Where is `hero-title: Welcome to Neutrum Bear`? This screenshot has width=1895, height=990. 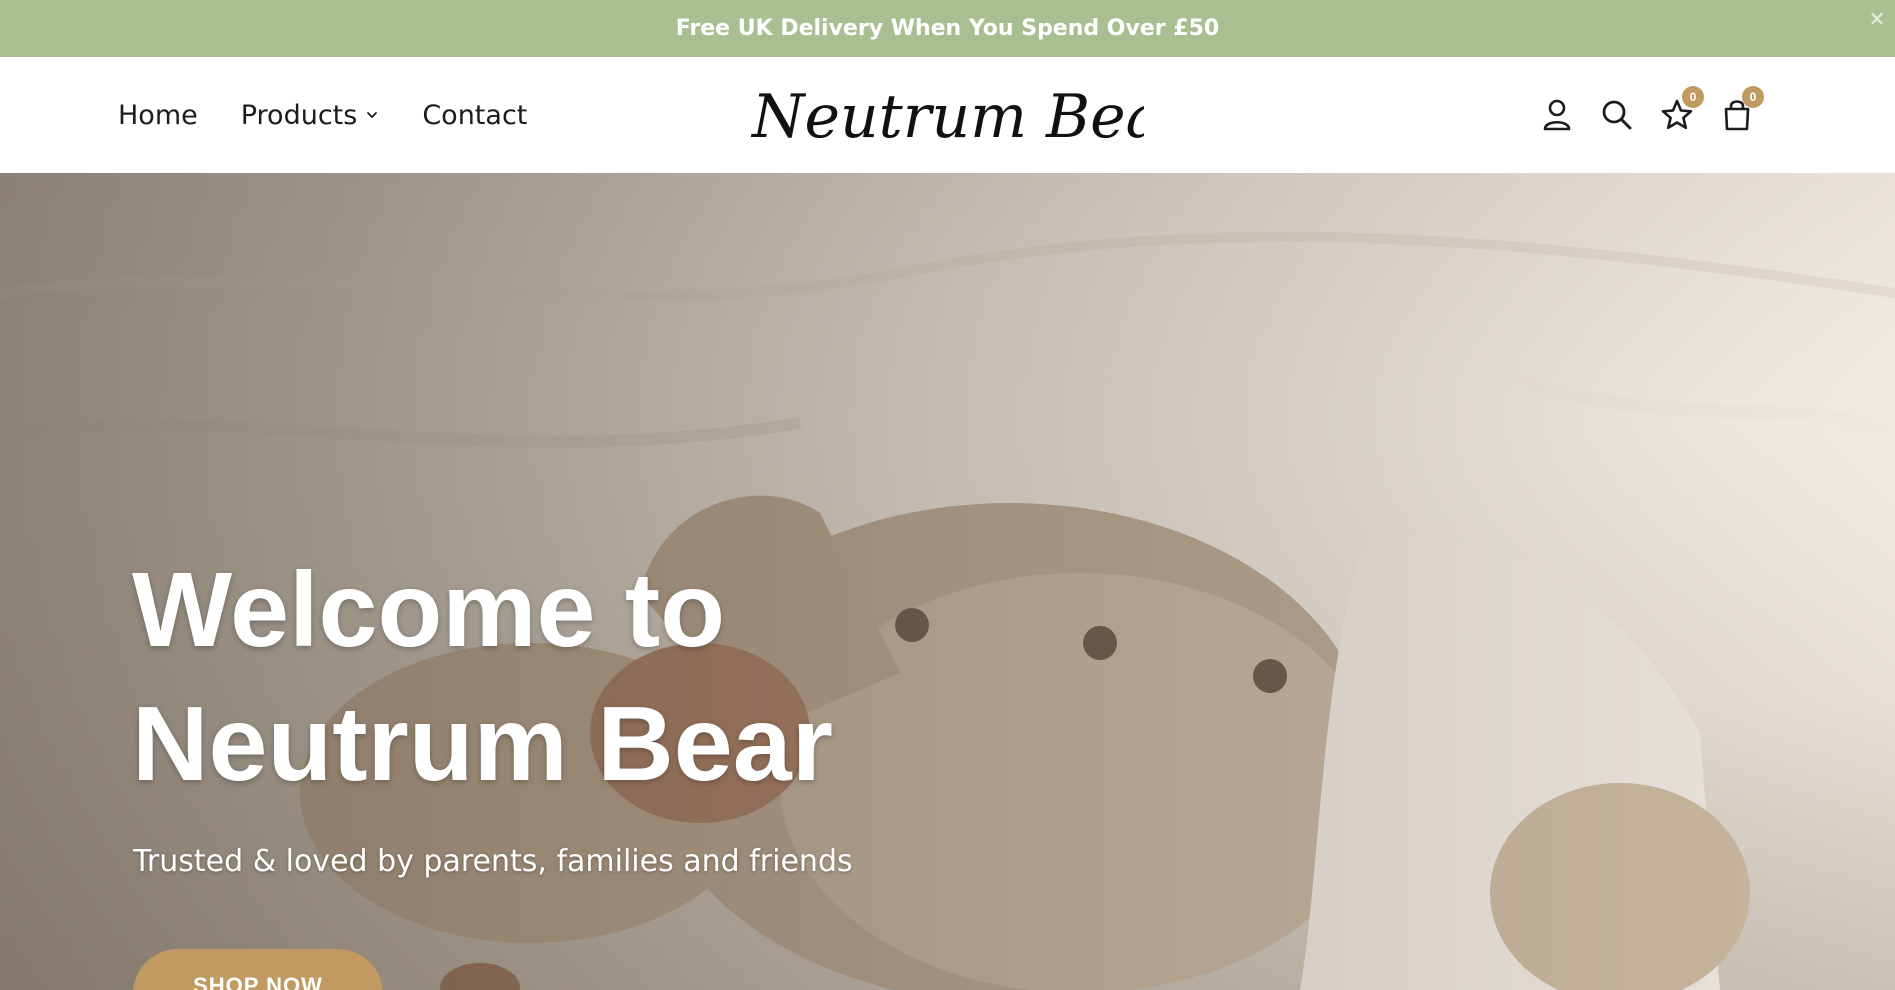
hero-title: Welcome to Neutrum Bear is located at coordinates (582, 677).